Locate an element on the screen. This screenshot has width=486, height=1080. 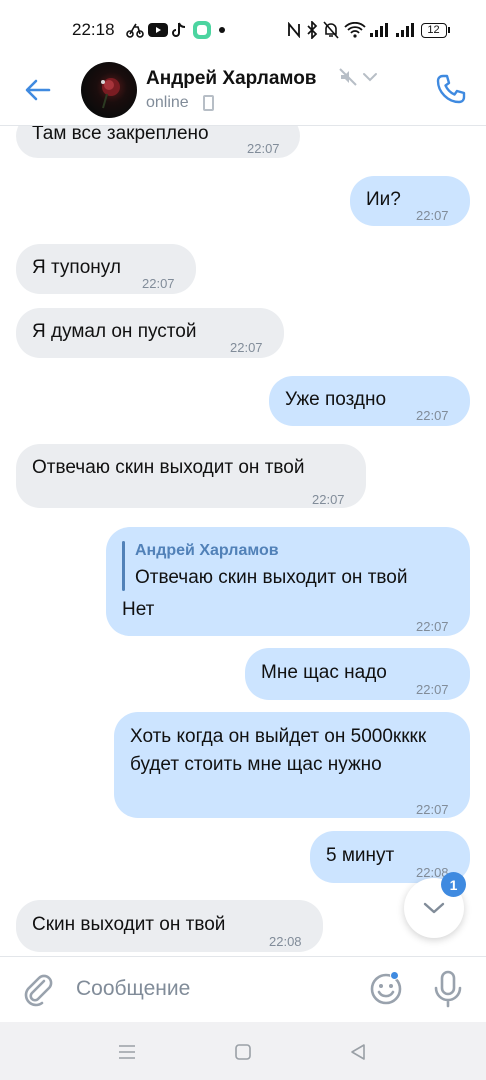
message-text: Я тупонул is located at coordinates (76, 267).